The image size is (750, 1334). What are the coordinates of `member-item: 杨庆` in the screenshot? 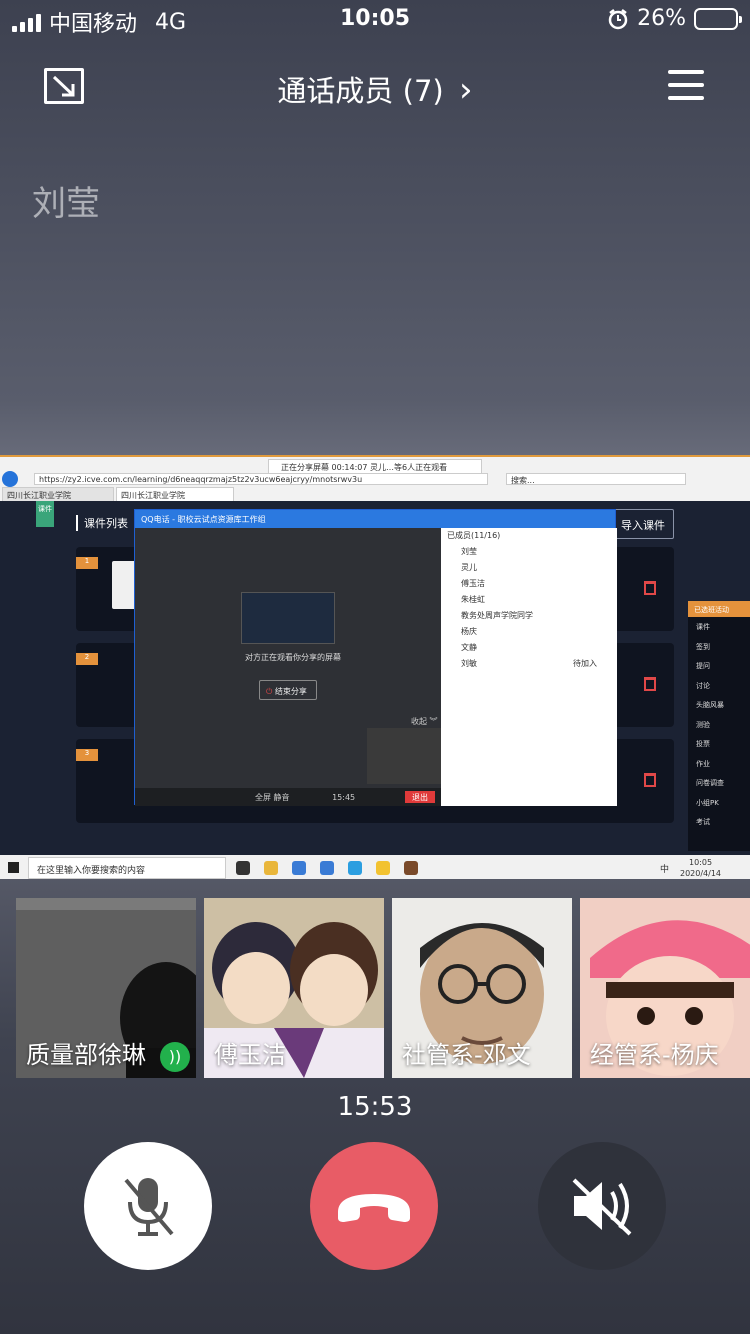 It's located at (529, 631).